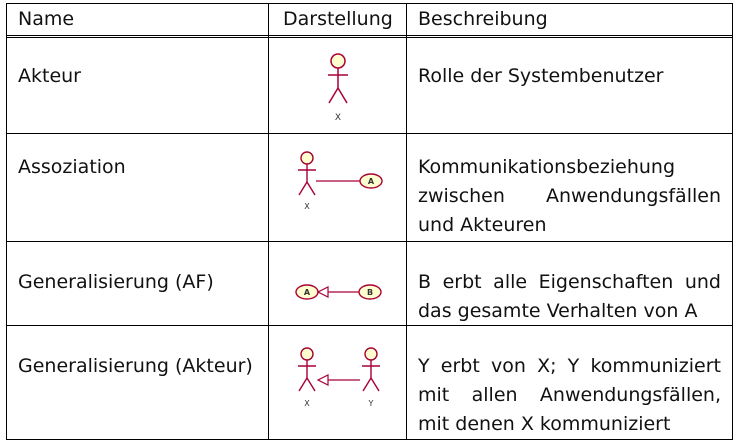 This screenshot has width=739, height=446. What do you see at coordinates (338, 19) in the screenshot?
I see `header-depiction: Darstellung` at bounding box center [338, 19].